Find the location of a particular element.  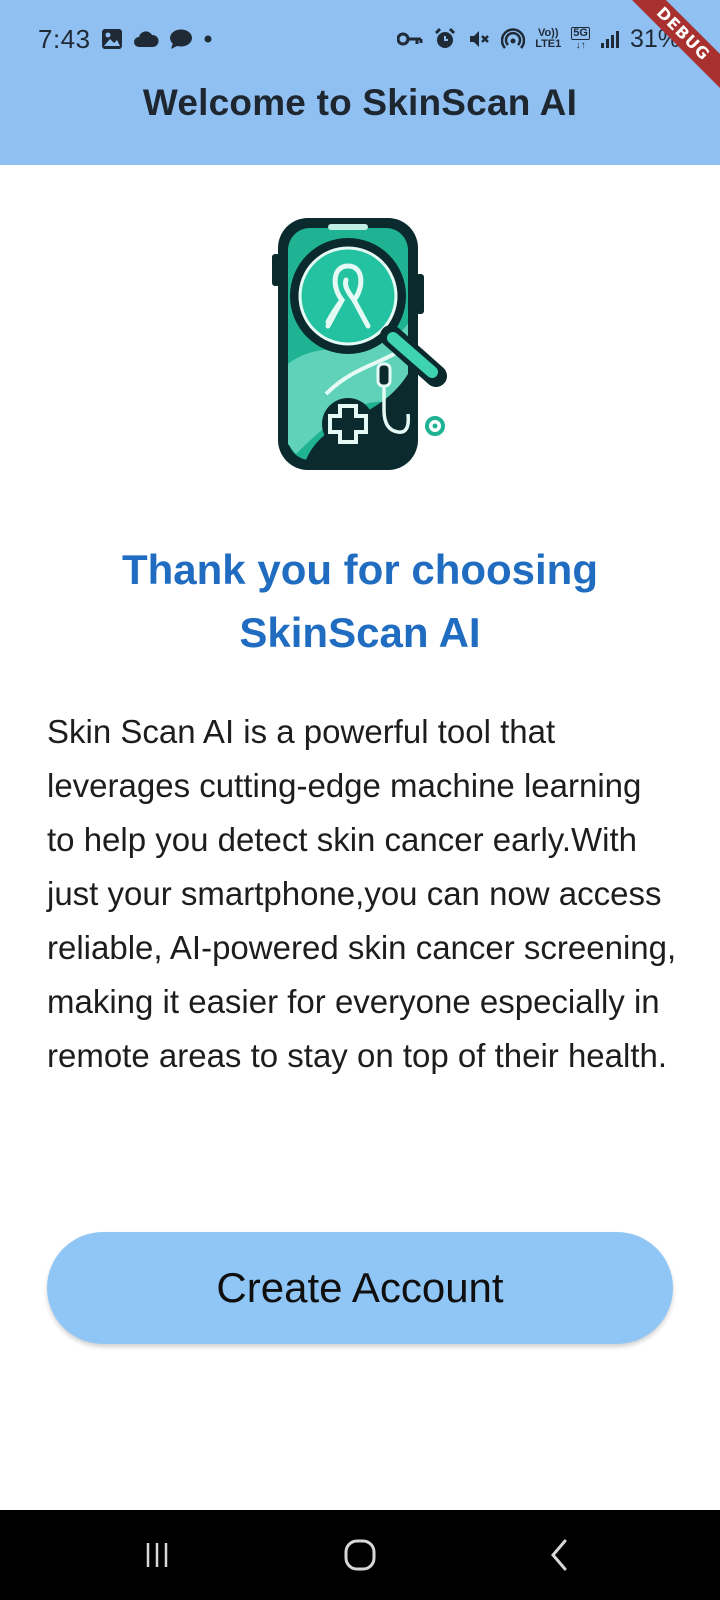

gallery-icon is located at coordinates (112, 39).